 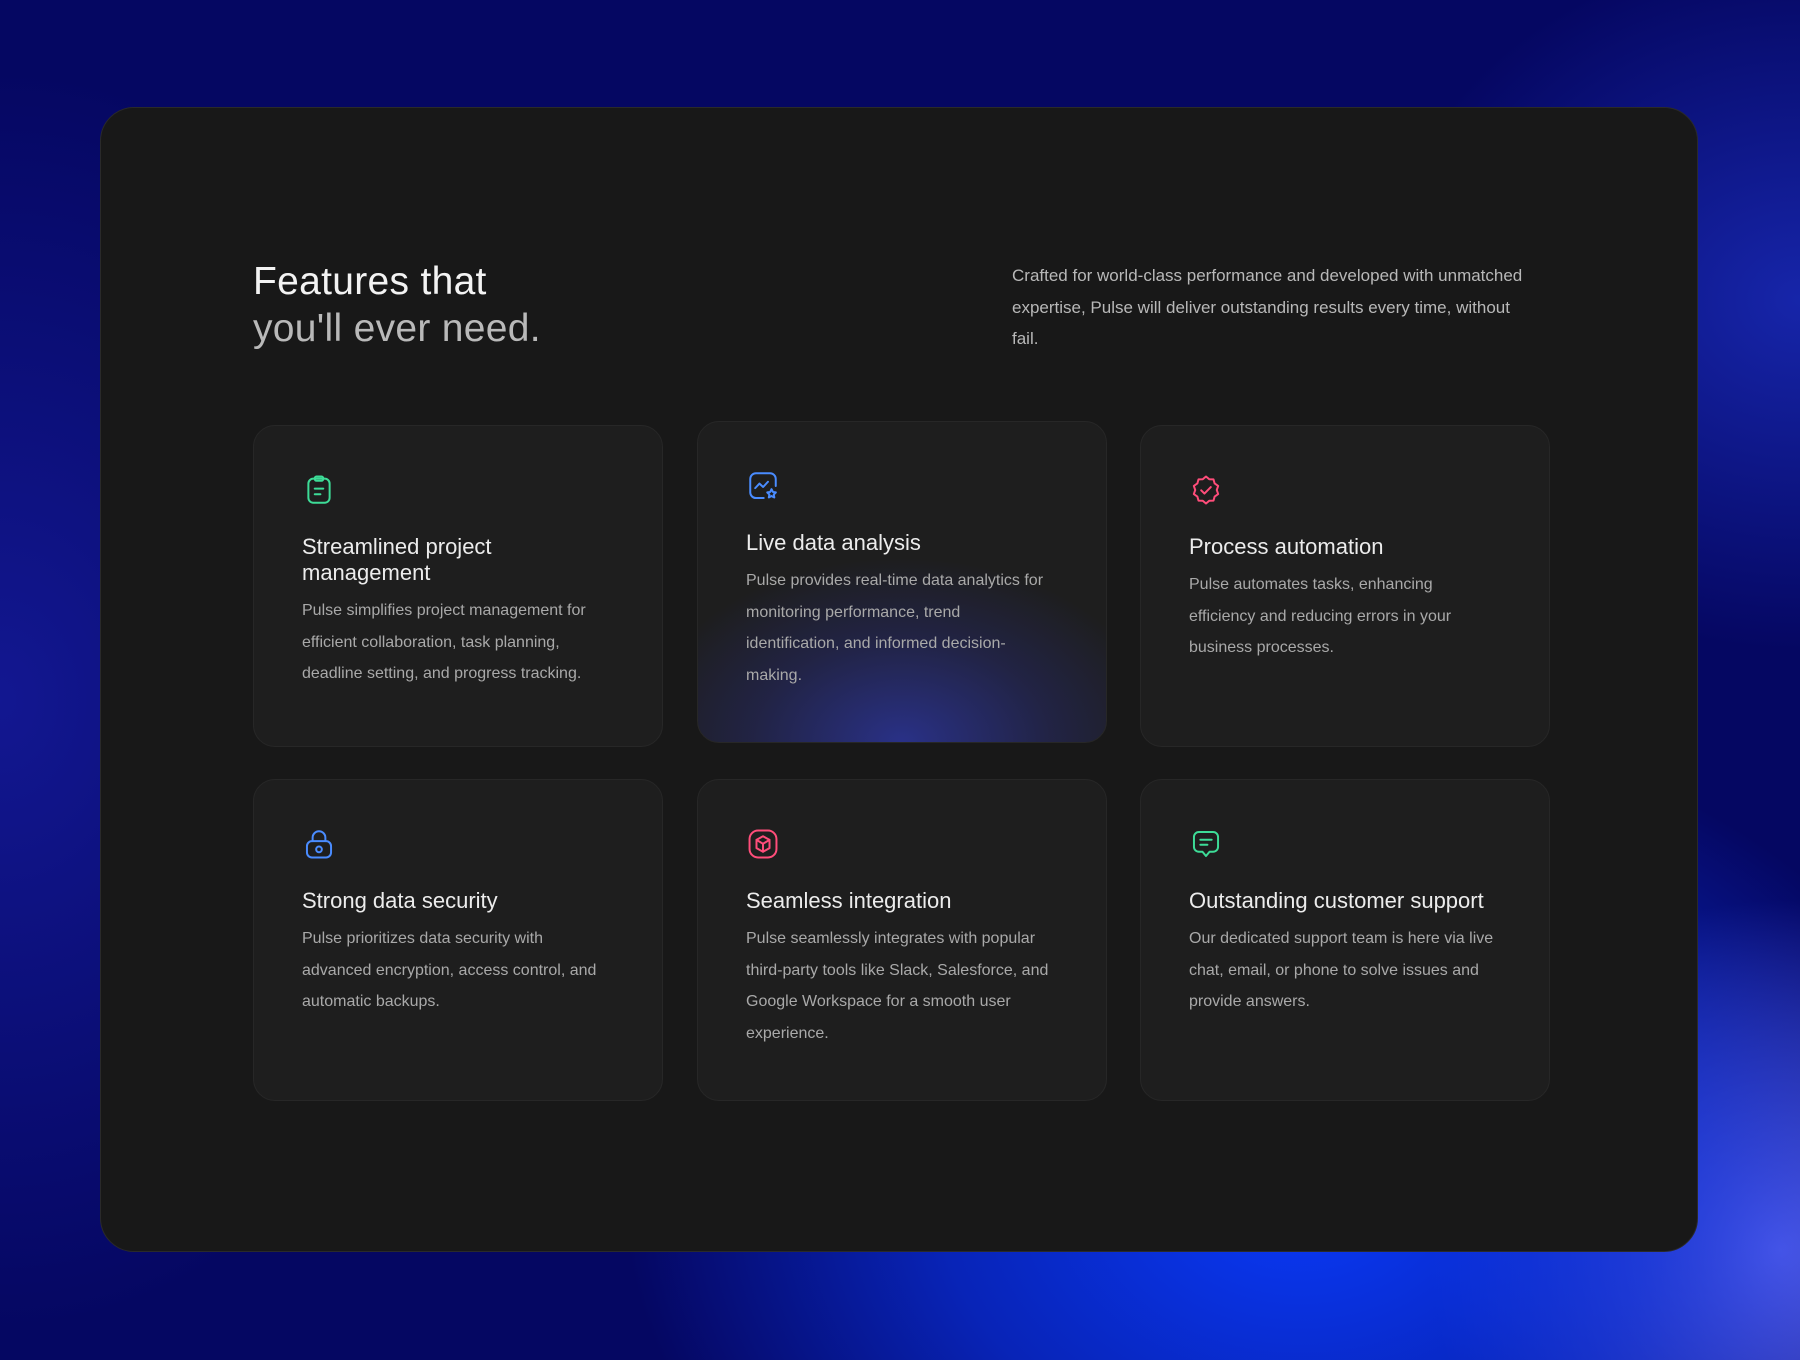 What do you see at coordinates (397, 328) in the screenshot?
I see `title-line-2: you'll ever need.` at bounding box center [397, 328].